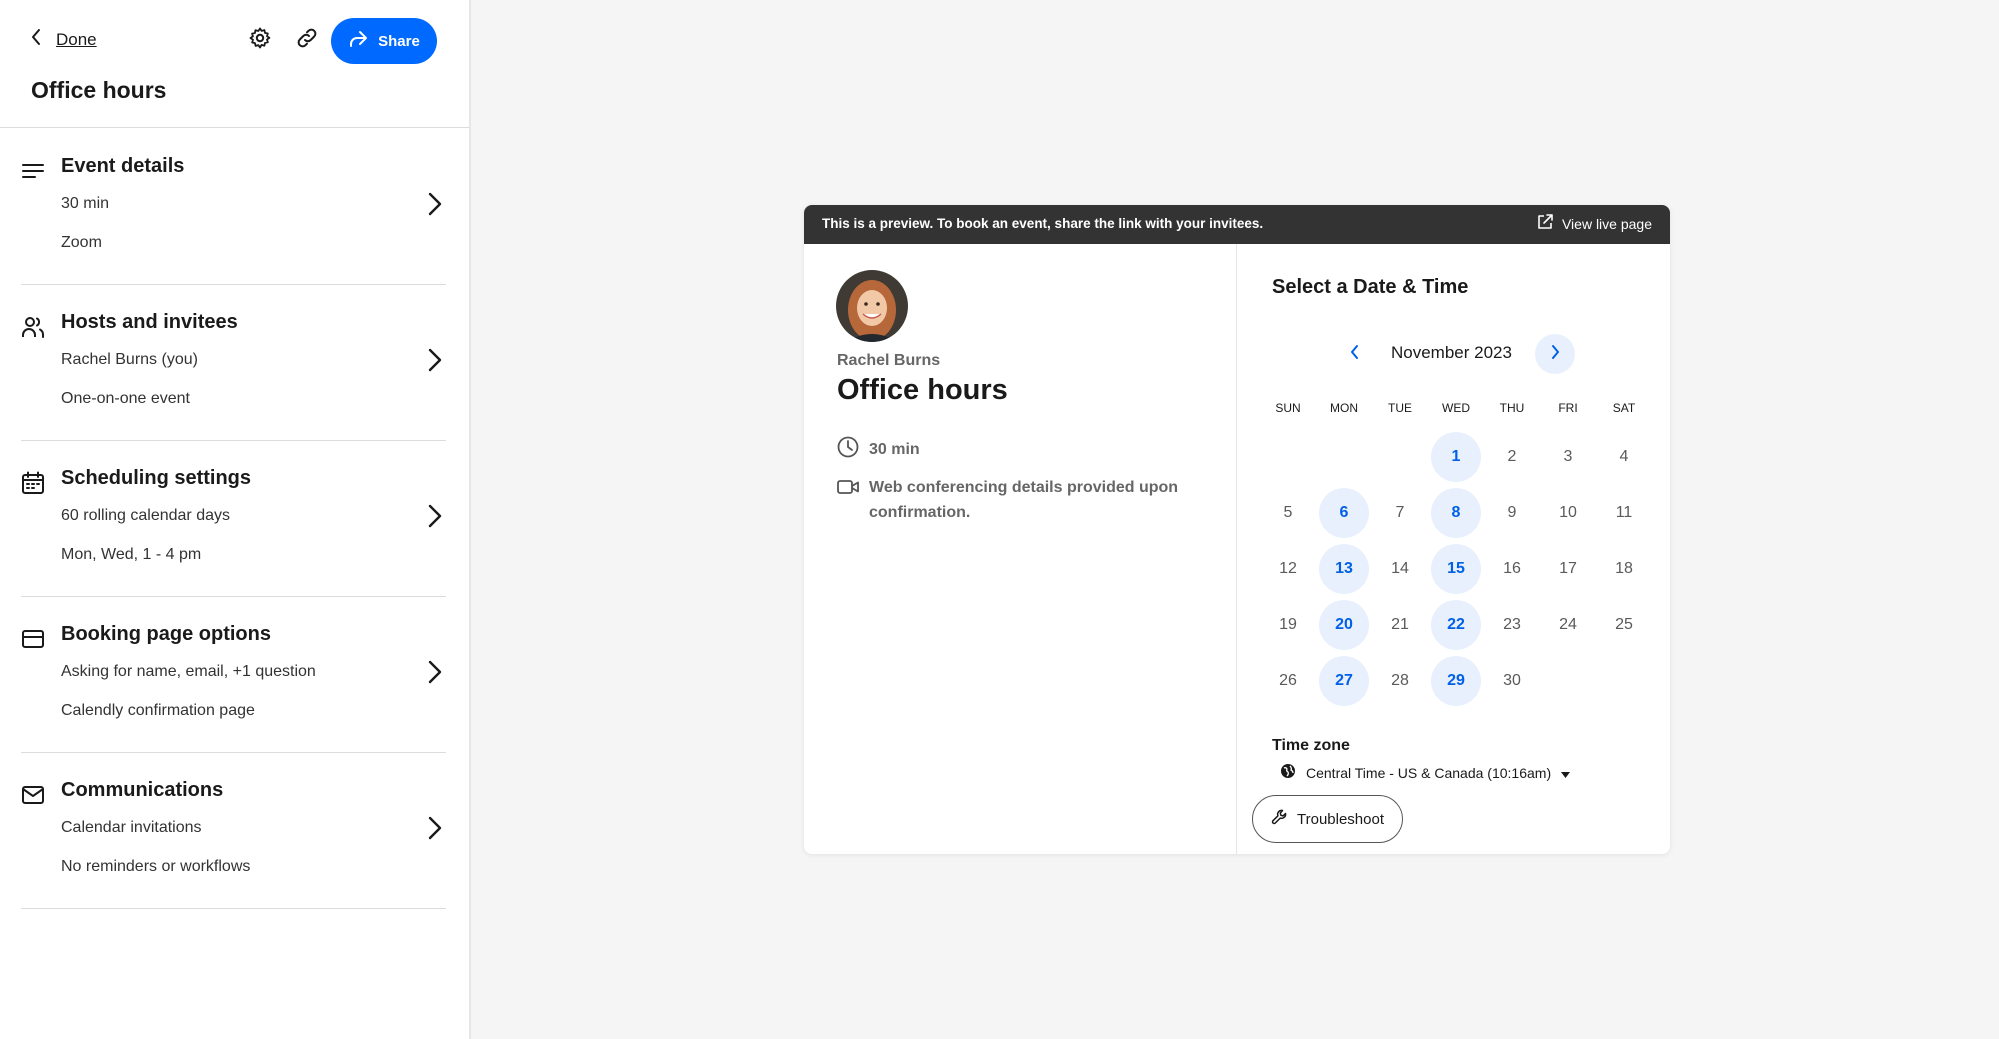 This screenshot has height=1039, width=1999. Describe the element at coordinates (1456, 513) in the screenshot. I see `available-day: 8` at that location.